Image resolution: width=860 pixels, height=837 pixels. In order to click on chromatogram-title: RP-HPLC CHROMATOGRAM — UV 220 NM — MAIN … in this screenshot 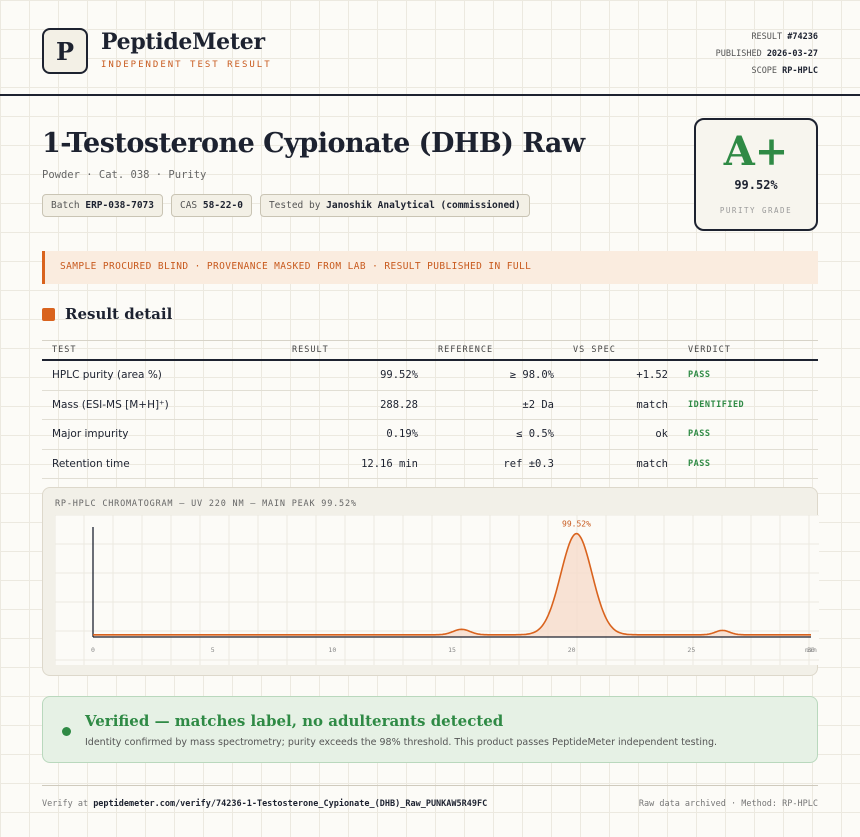, I will do `click(206, 504)`.